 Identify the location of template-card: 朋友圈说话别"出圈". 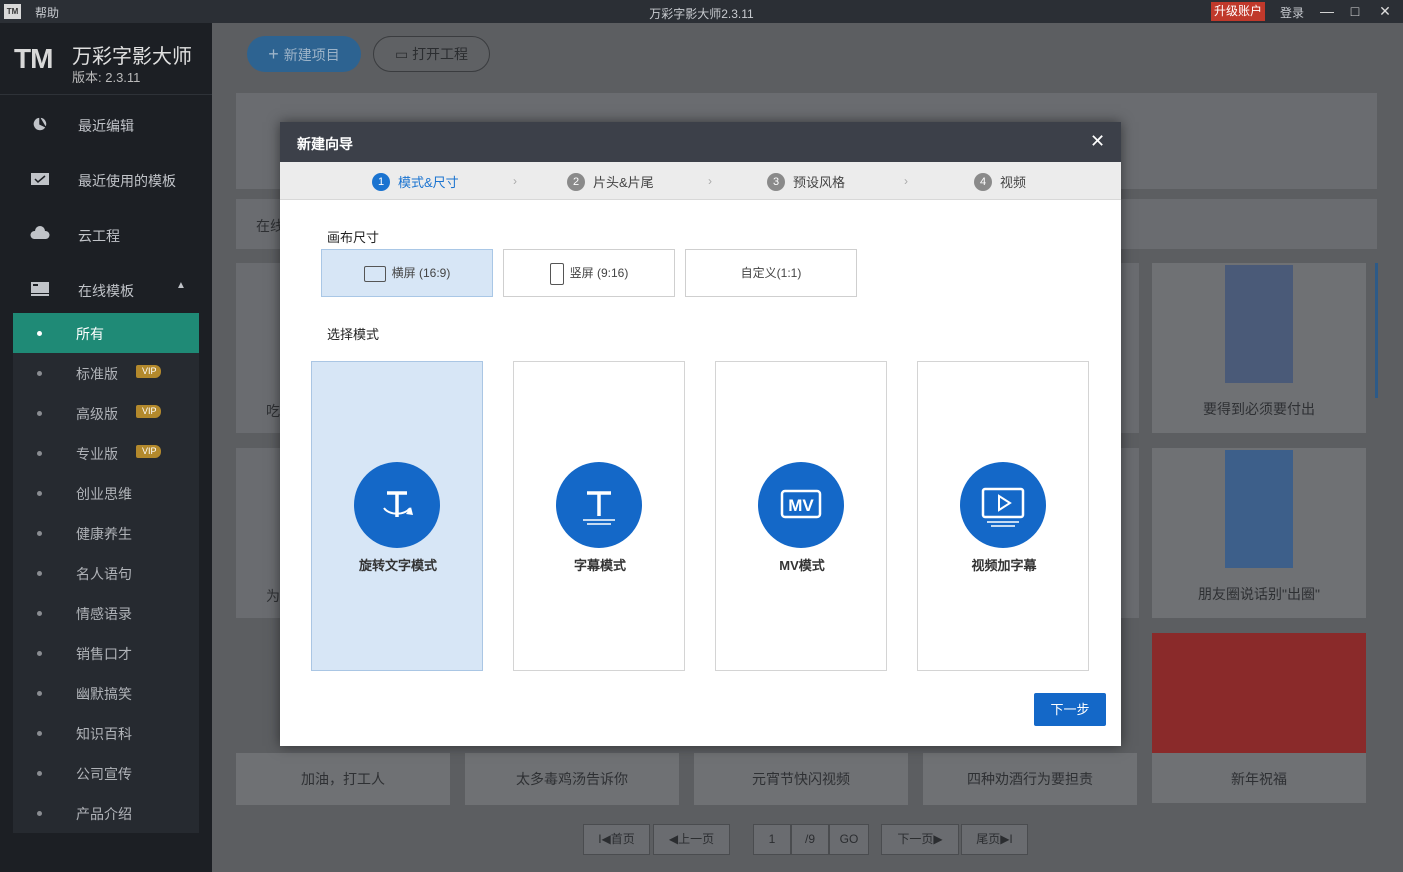
(1259, 533).